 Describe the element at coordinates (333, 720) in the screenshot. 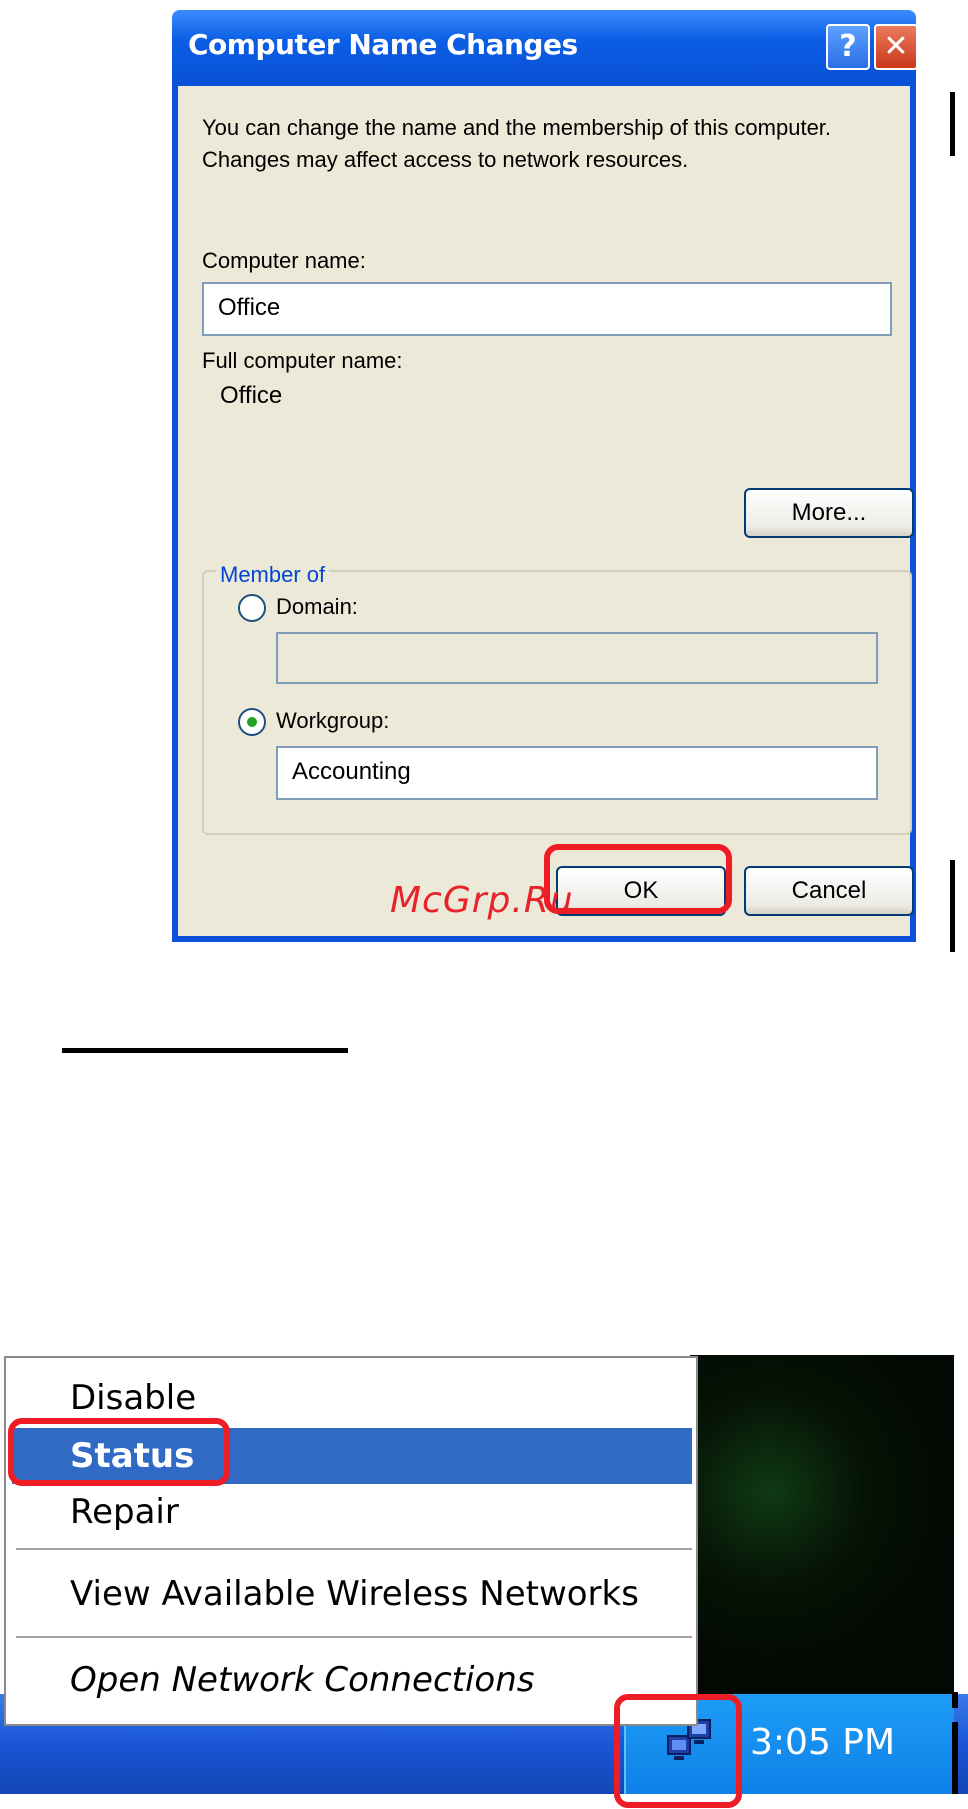

I see `workgroup-label: Workgroup:` at that location.